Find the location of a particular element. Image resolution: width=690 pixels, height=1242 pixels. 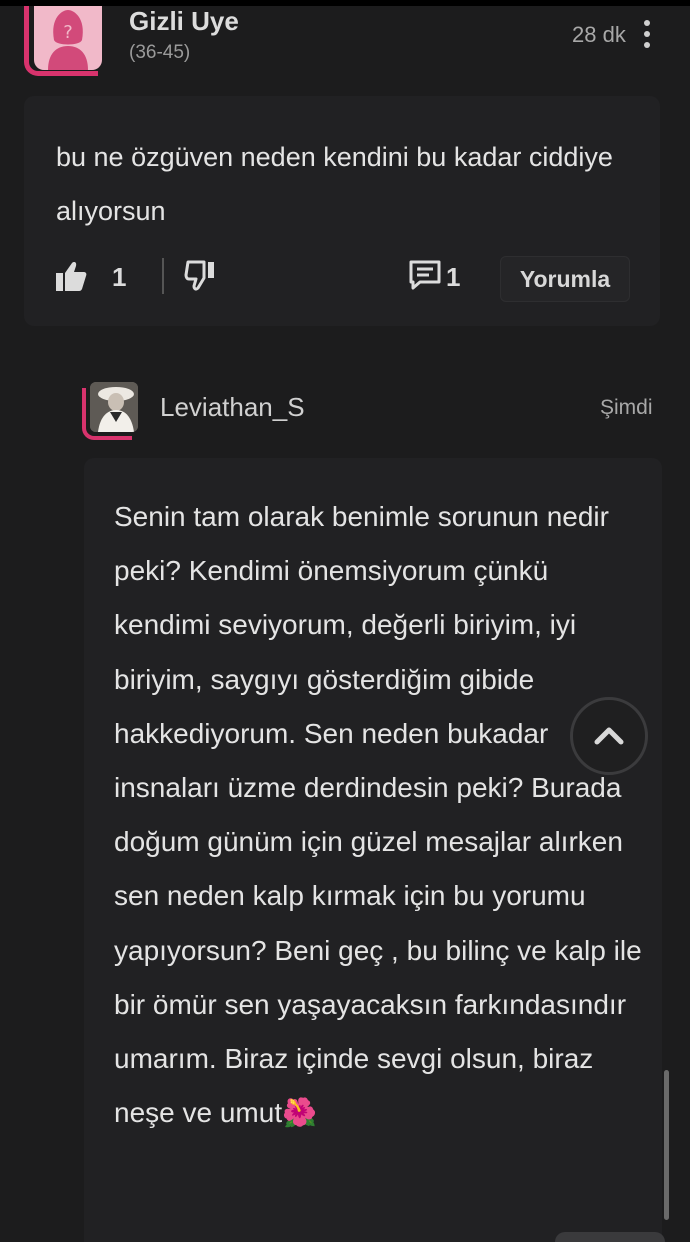

hibiscus-emoji: 🌺 is located at coordinates (299, 1113).